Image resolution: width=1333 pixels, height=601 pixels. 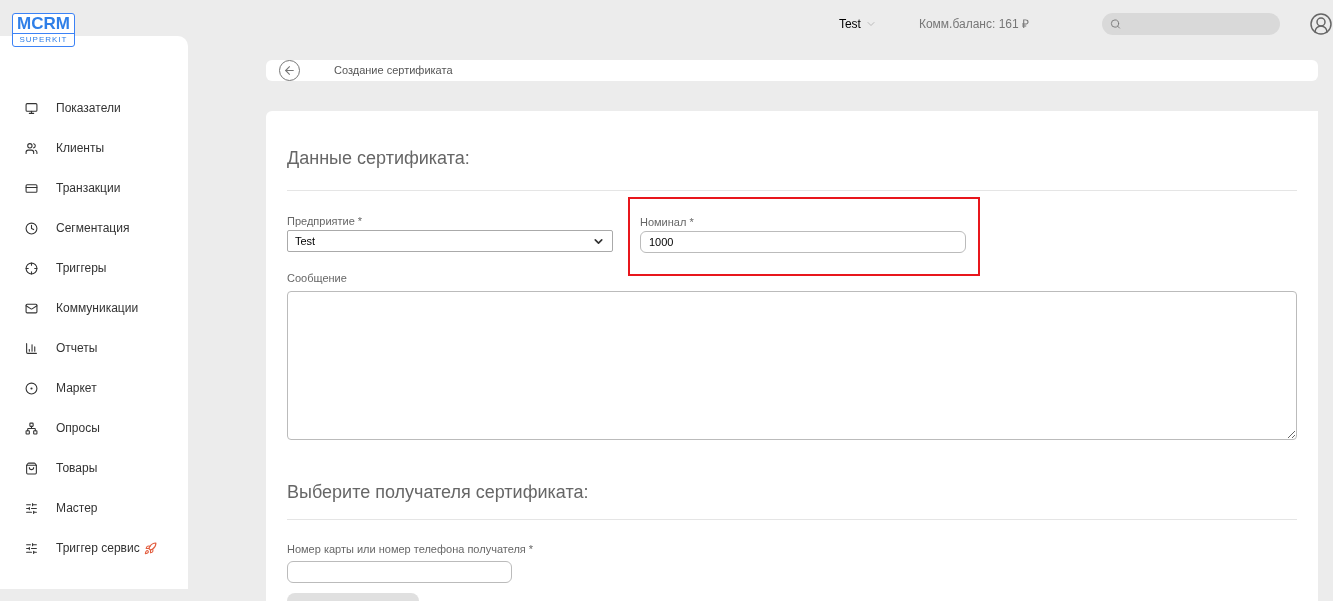 I want to click on company-dropdown: Test, so click(x=857, y=24).